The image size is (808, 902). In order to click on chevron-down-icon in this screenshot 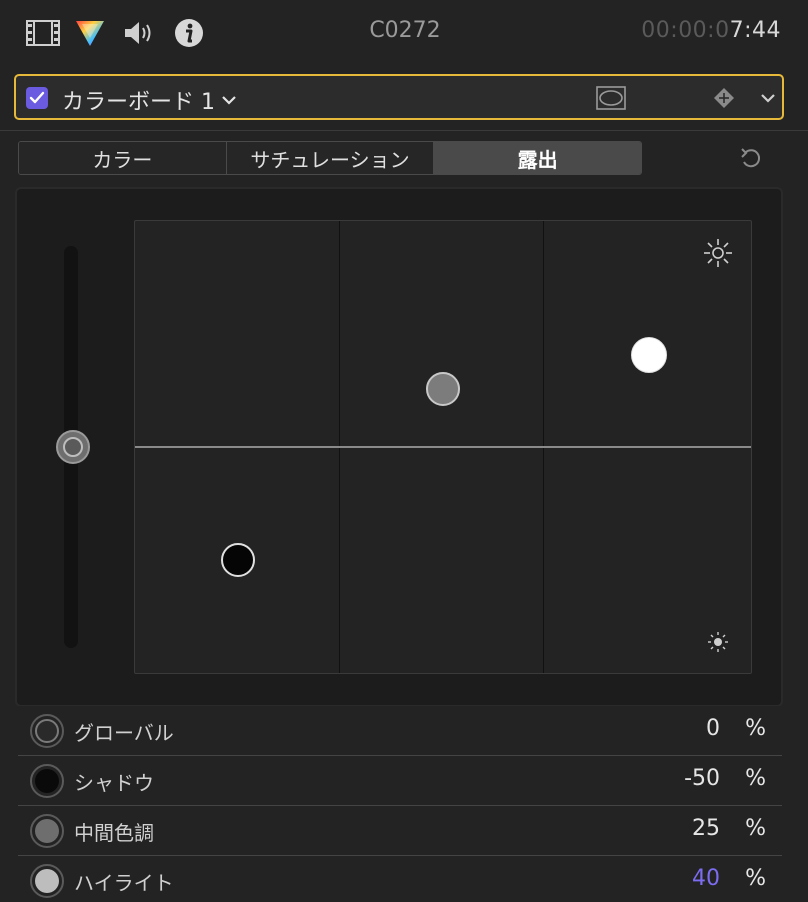, I will do `click(229, 100)`.